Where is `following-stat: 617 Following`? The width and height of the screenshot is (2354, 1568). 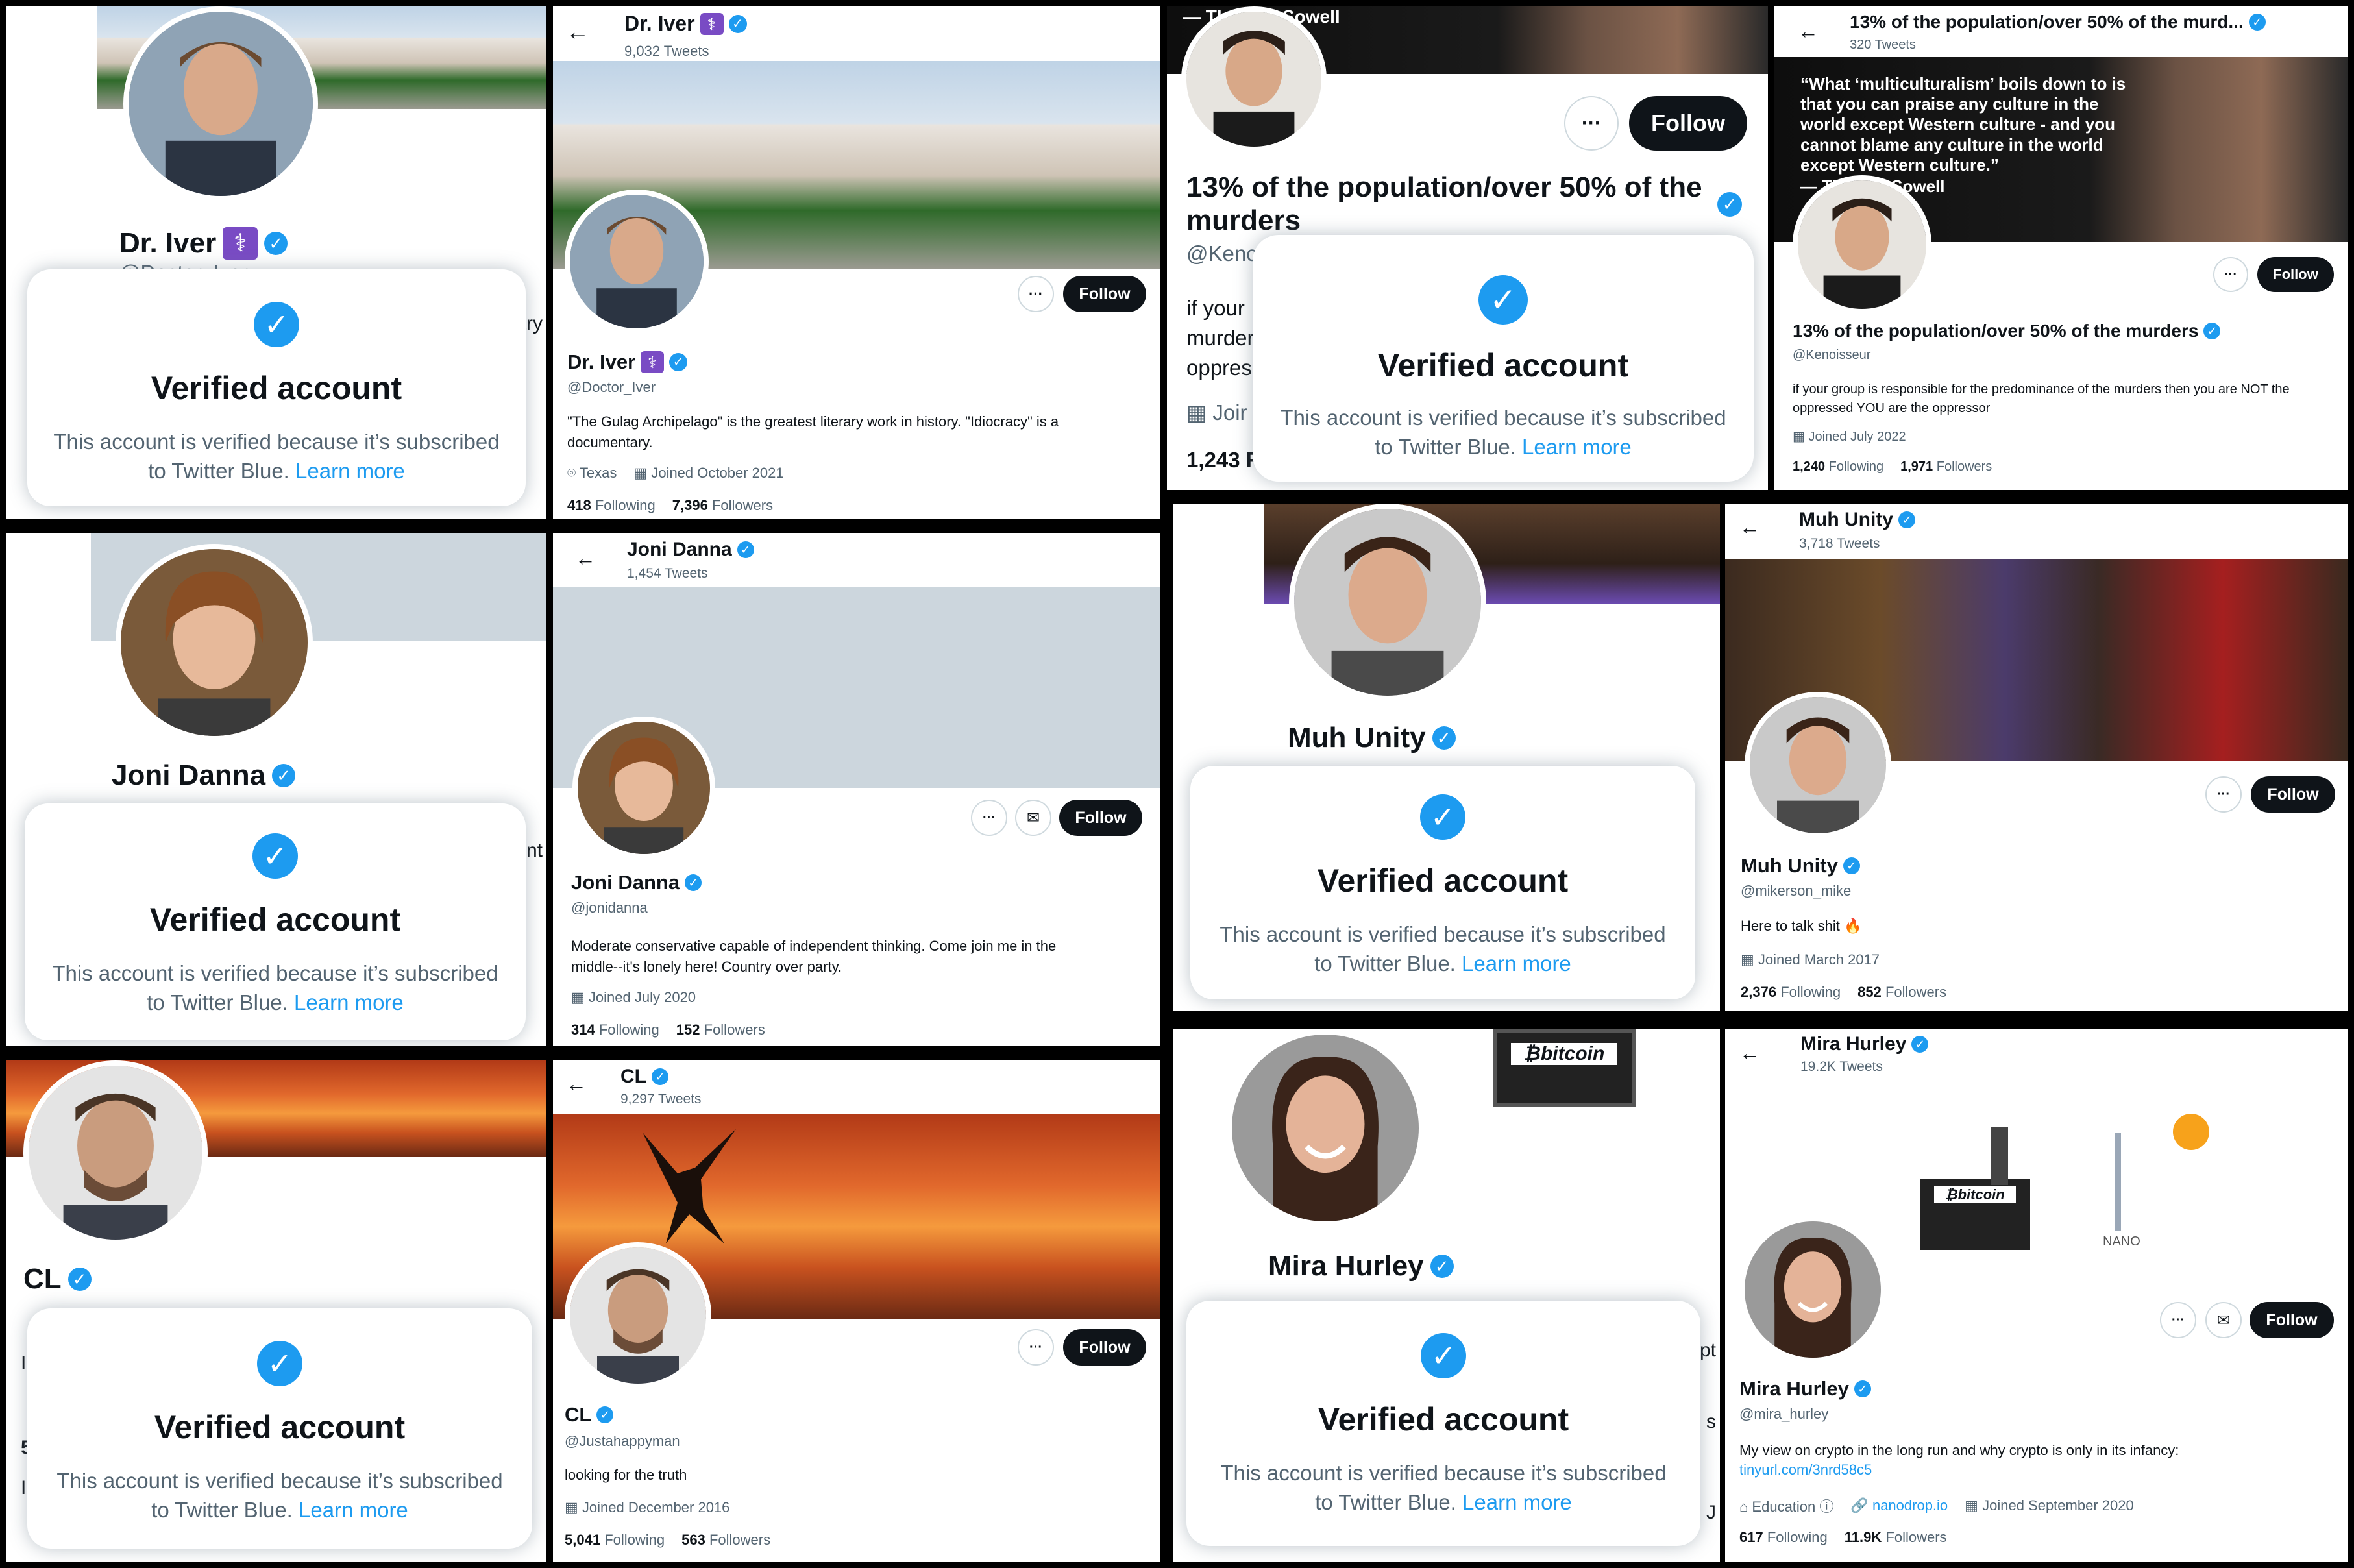
following-stat: 617 Following is located at coordinates (1783, 1537).